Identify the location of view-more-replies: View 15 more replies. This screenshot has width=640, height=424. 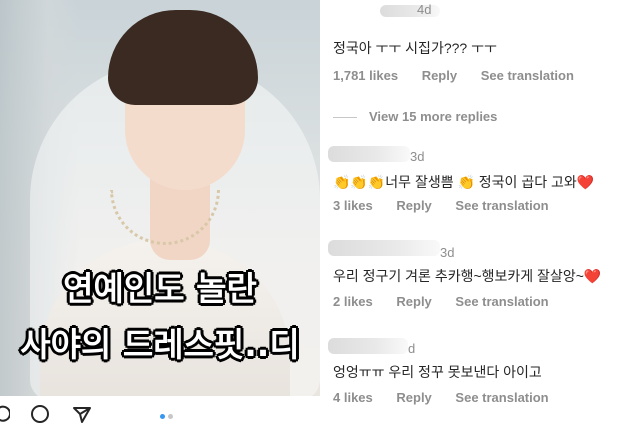
(415, 116).